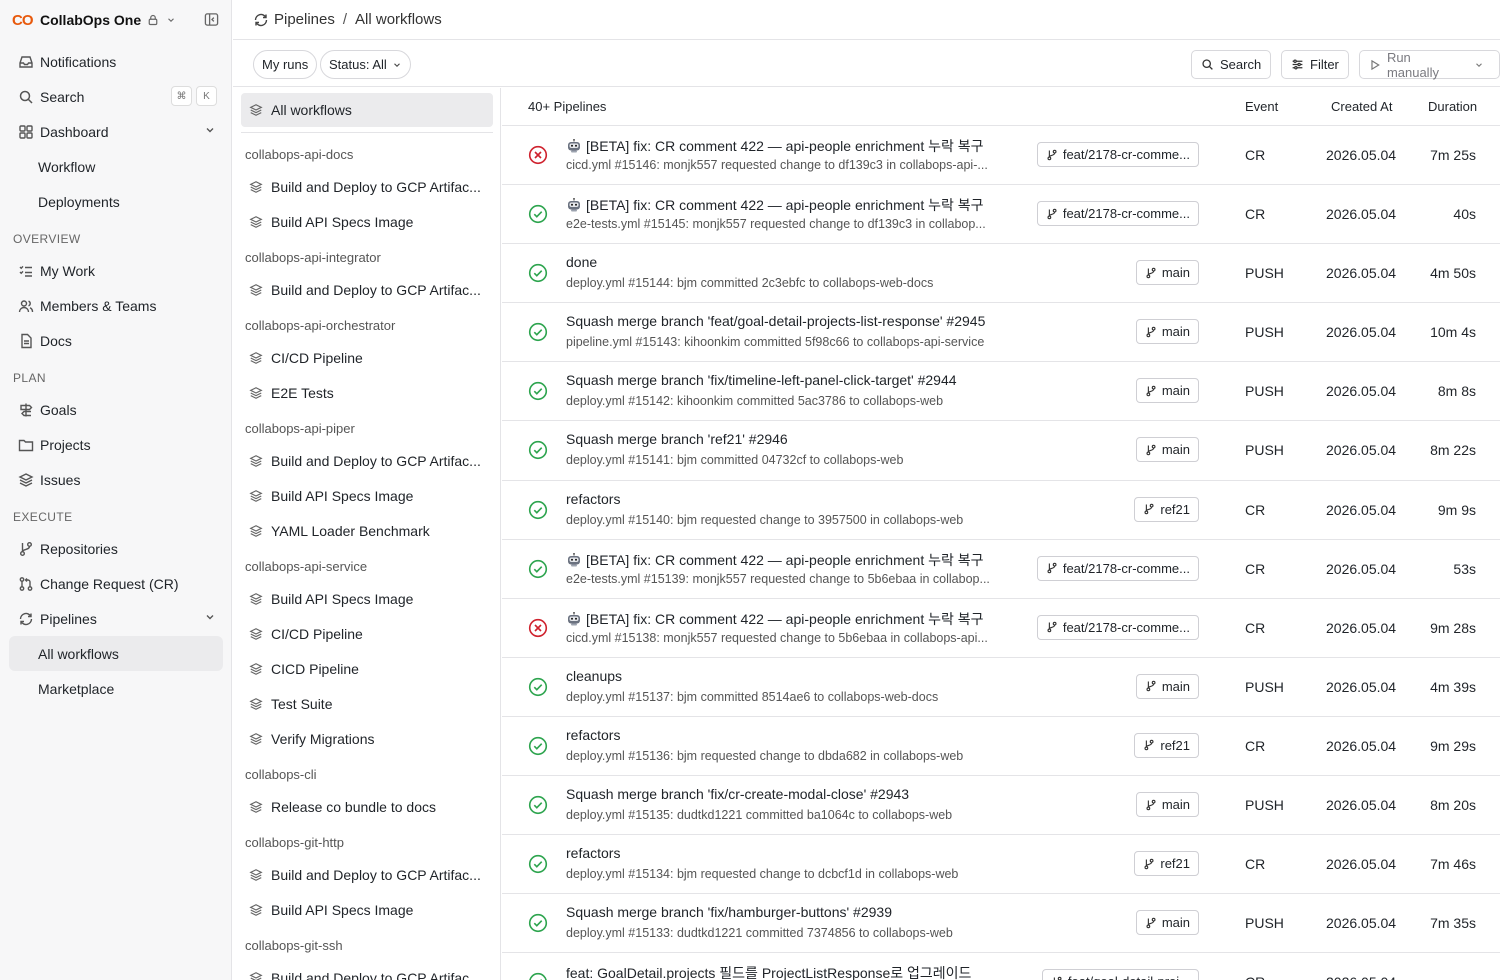  What do you see at coordinates (304, 19) in the screenshot?
I see `breadcrumb-pipelines: Pipelines` at bounding box center [304, 19].